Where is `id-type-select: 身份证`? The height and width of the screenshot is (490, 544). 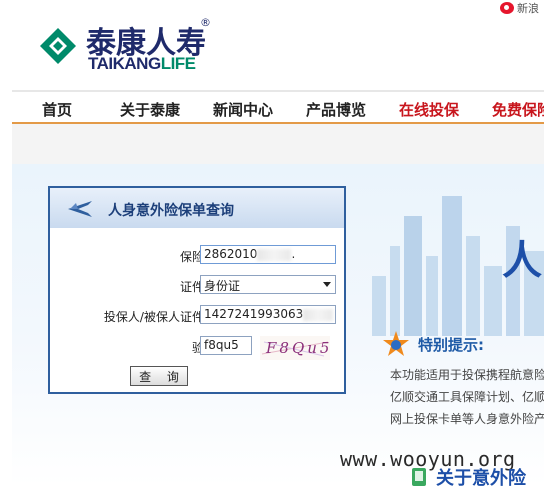 id-type-select: 身份证 is located at coordinates (268, 284).